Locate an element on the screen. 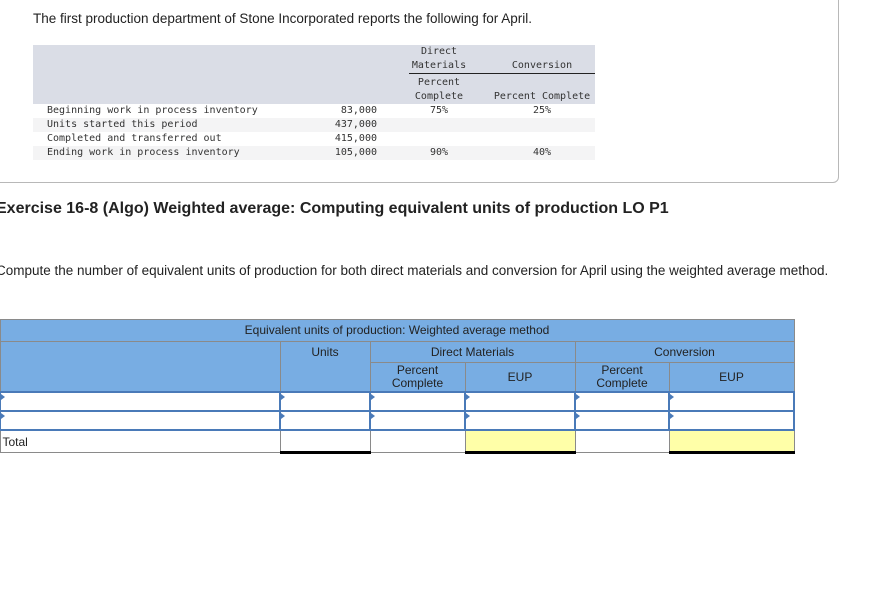 This screenshot has height=594, width=893. dm-pct-value: 90% is located at coordinates (439, 153).